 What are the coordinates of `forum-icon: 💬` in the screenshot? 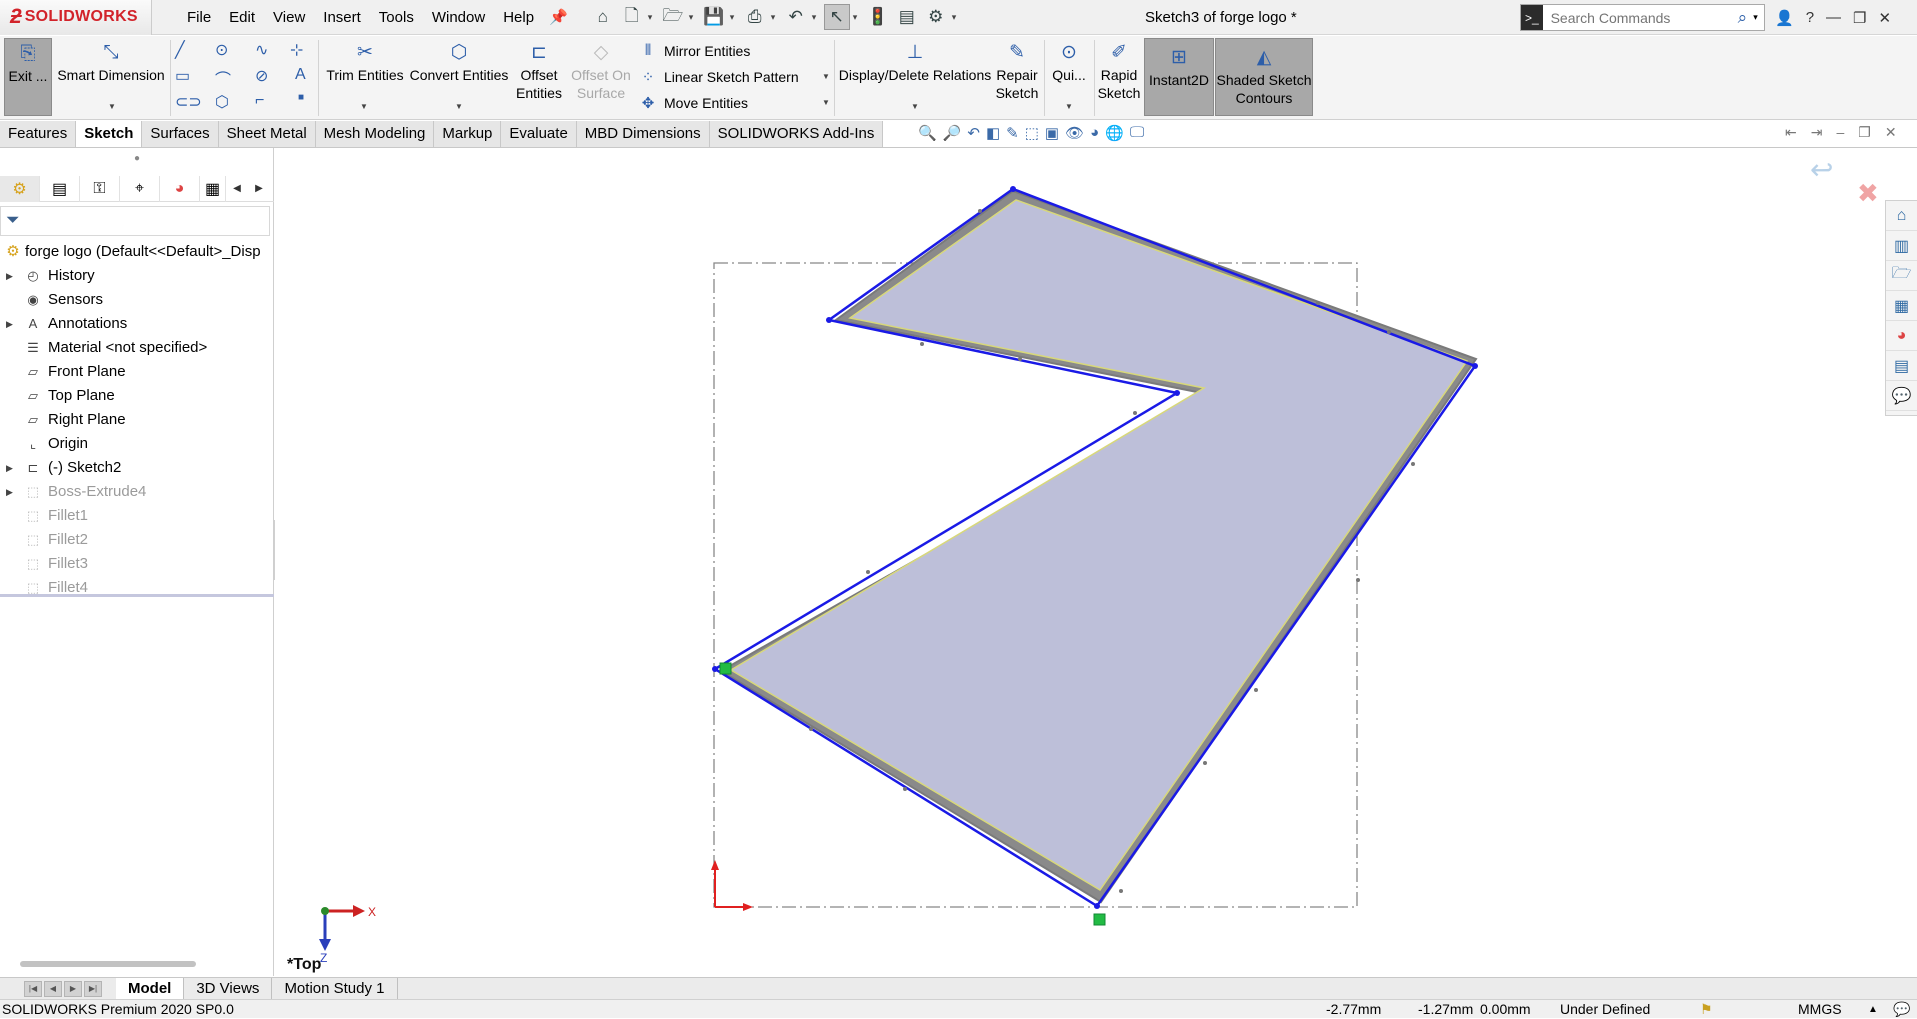 It's located at (1901, 396).